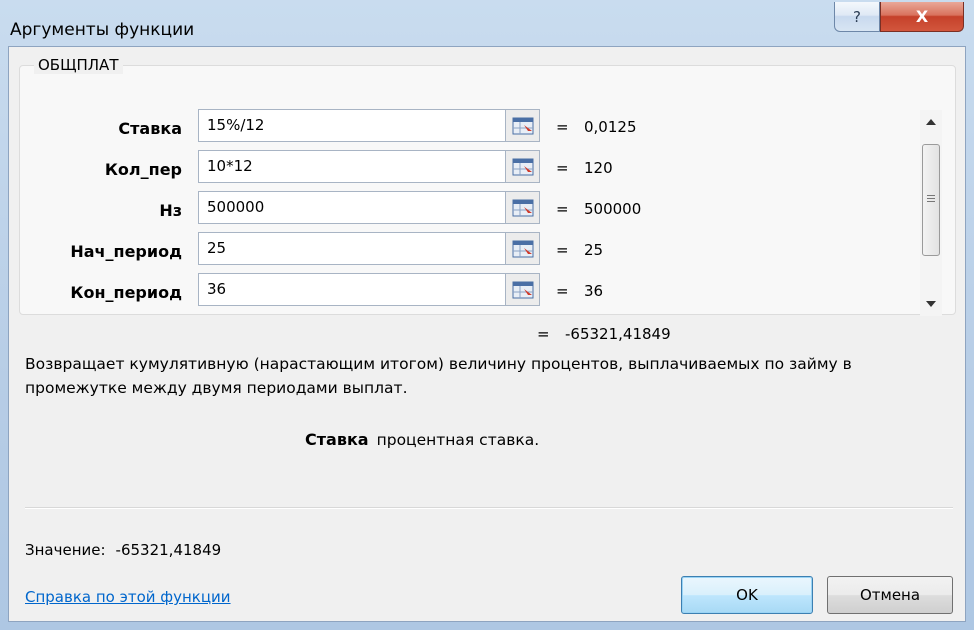 The width and height of the screenshot is (974, 630). I want to click on collapse-dialog-button-nper, so click(523, 166).